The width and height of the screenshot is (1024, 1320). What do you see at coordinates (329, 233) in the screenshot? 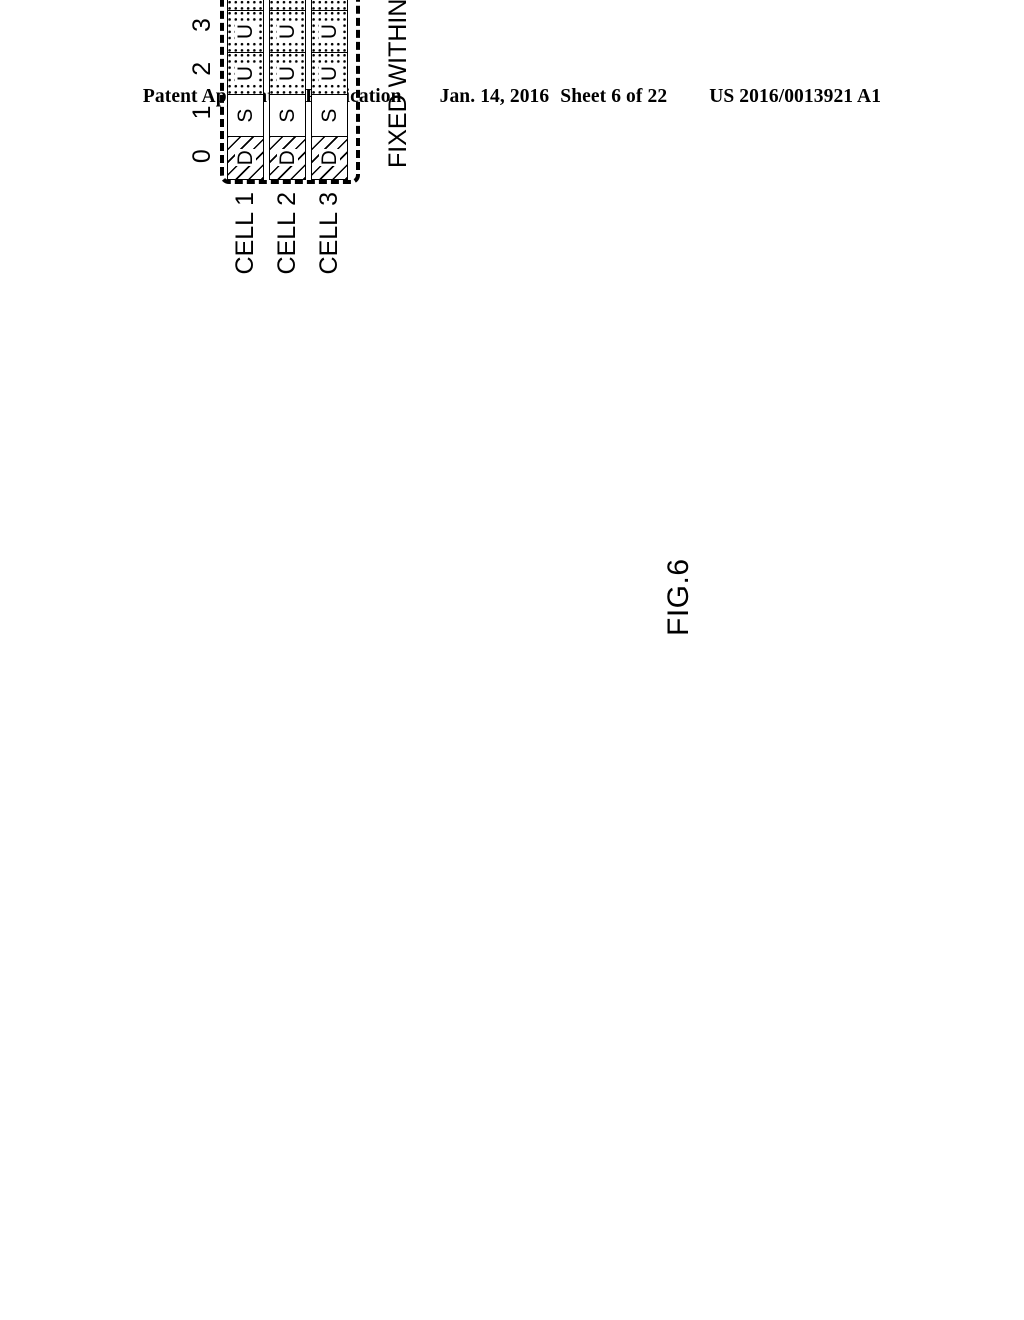
I see `cell-label: CELL 3` at bounding box center [329, 233].